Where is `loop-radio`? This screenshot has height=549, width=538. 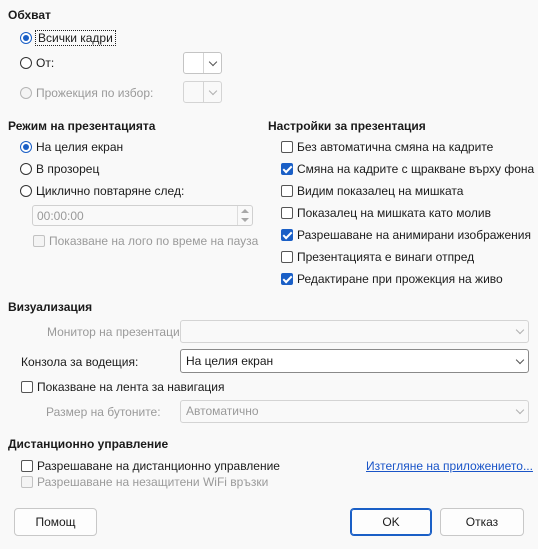
loop-radio is located at coordinates (26, 191).